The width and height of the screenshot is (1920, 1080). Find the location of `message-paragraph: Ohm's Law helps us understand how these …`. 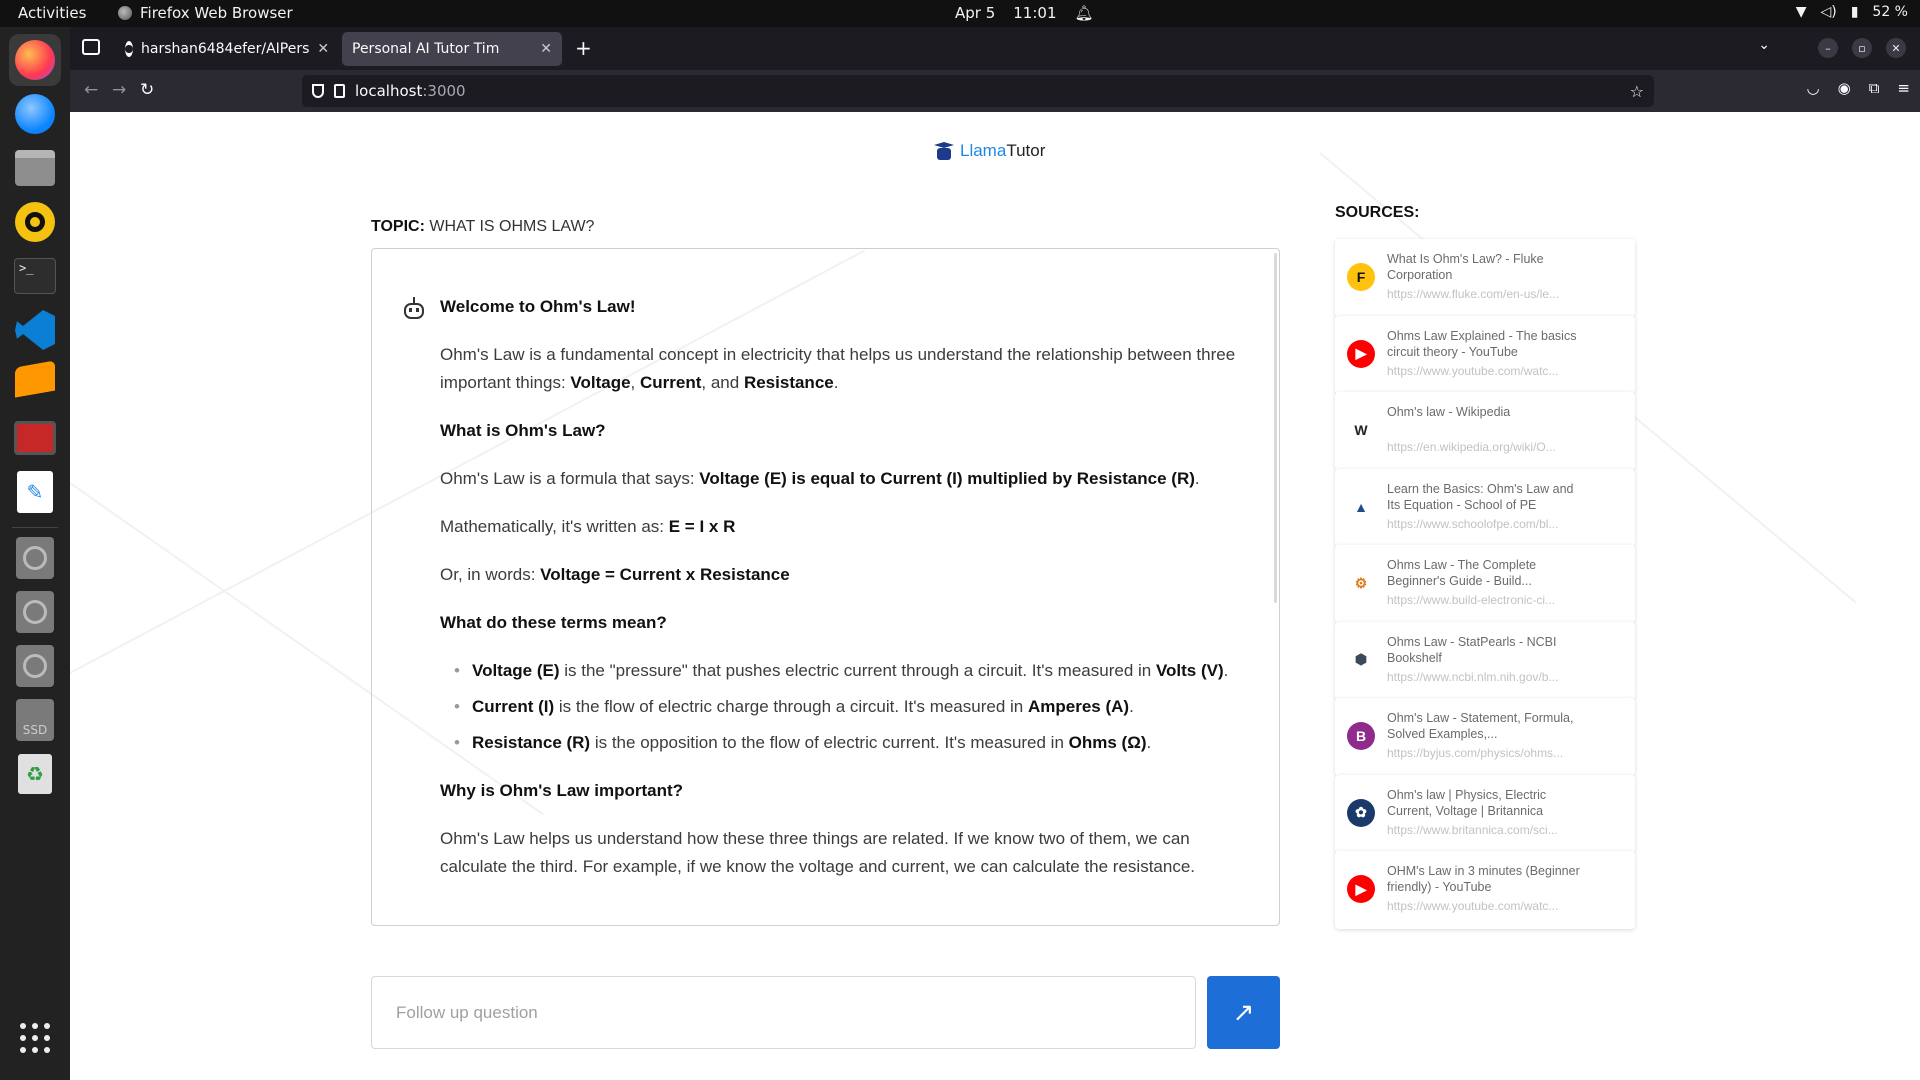

message-paragraph: Ohm's Law helps us understand how these … is located at coordinates (818, 852).